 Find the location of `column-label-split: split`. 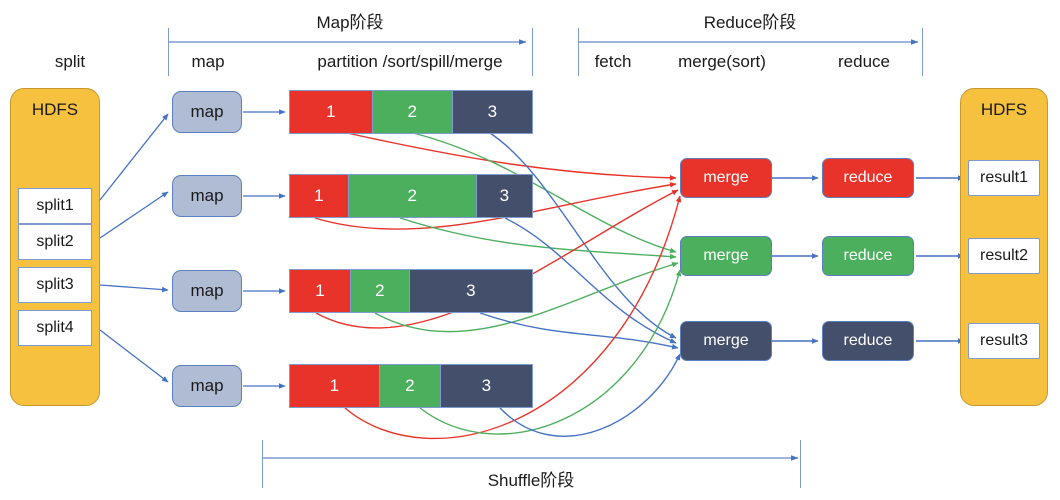

column-label-split: split is located at coordinates (70, 61).